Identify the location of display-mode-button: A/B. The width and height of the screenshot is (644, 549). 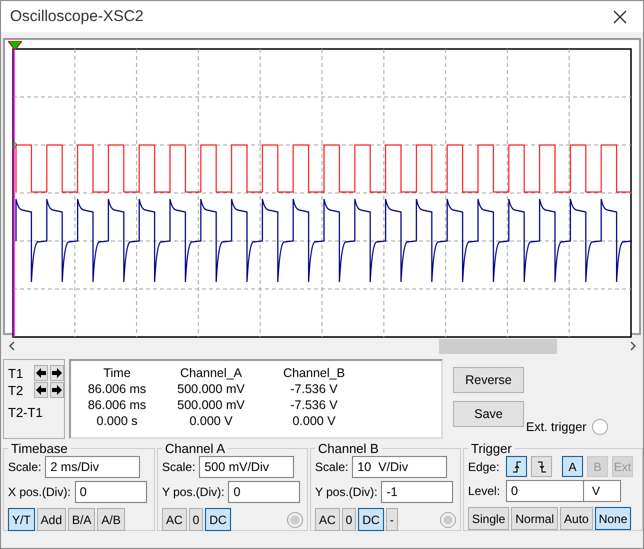
(111, 519).